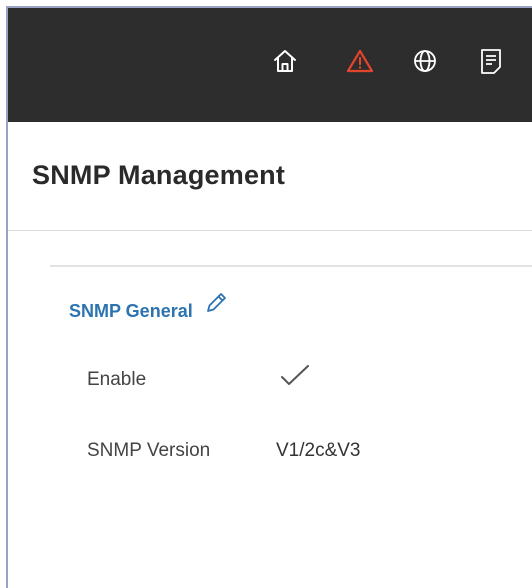 Image resolution: width=532 pixels, height=588 pixels. Describe the element at coordinates (425, 61) in the screenshot. I see `globe-icon` at that location.